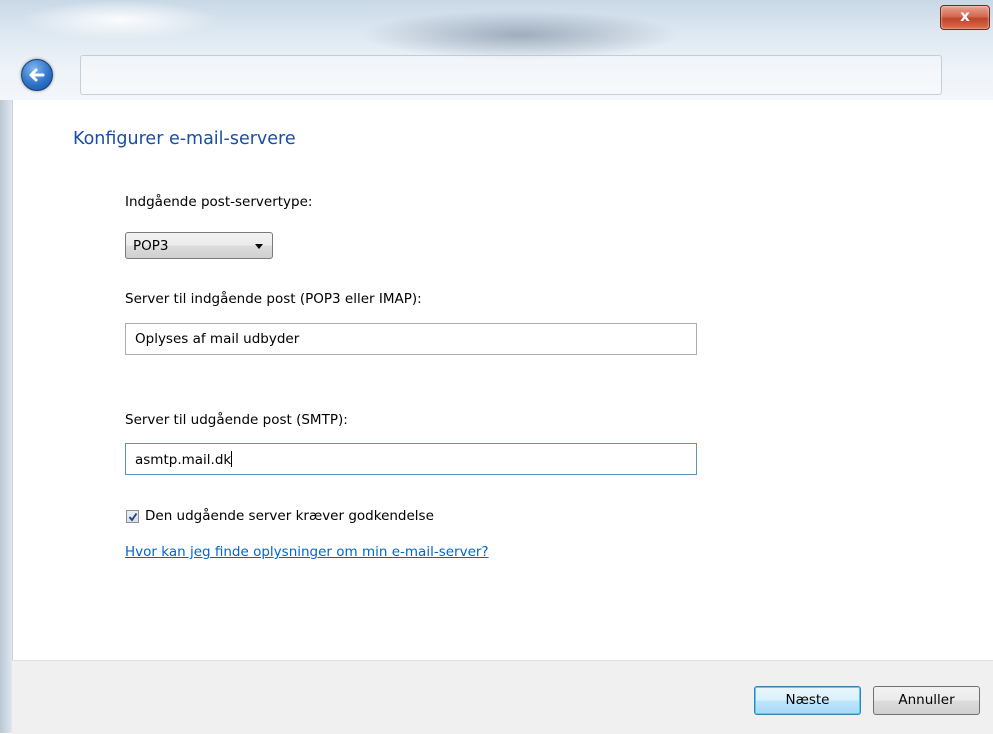 The height and width of the screenshot is (734, 993). I want to click on back-button, so click(37, 75).